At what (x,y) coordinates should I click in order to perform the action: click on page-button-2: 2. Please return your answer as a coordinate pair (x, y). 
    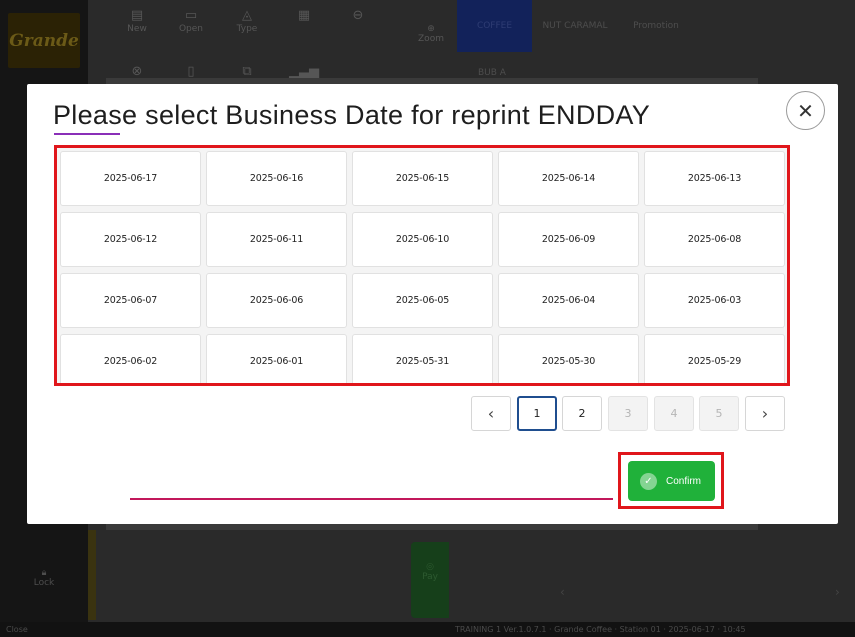
    Looking at the image, I should click on (582, 413).